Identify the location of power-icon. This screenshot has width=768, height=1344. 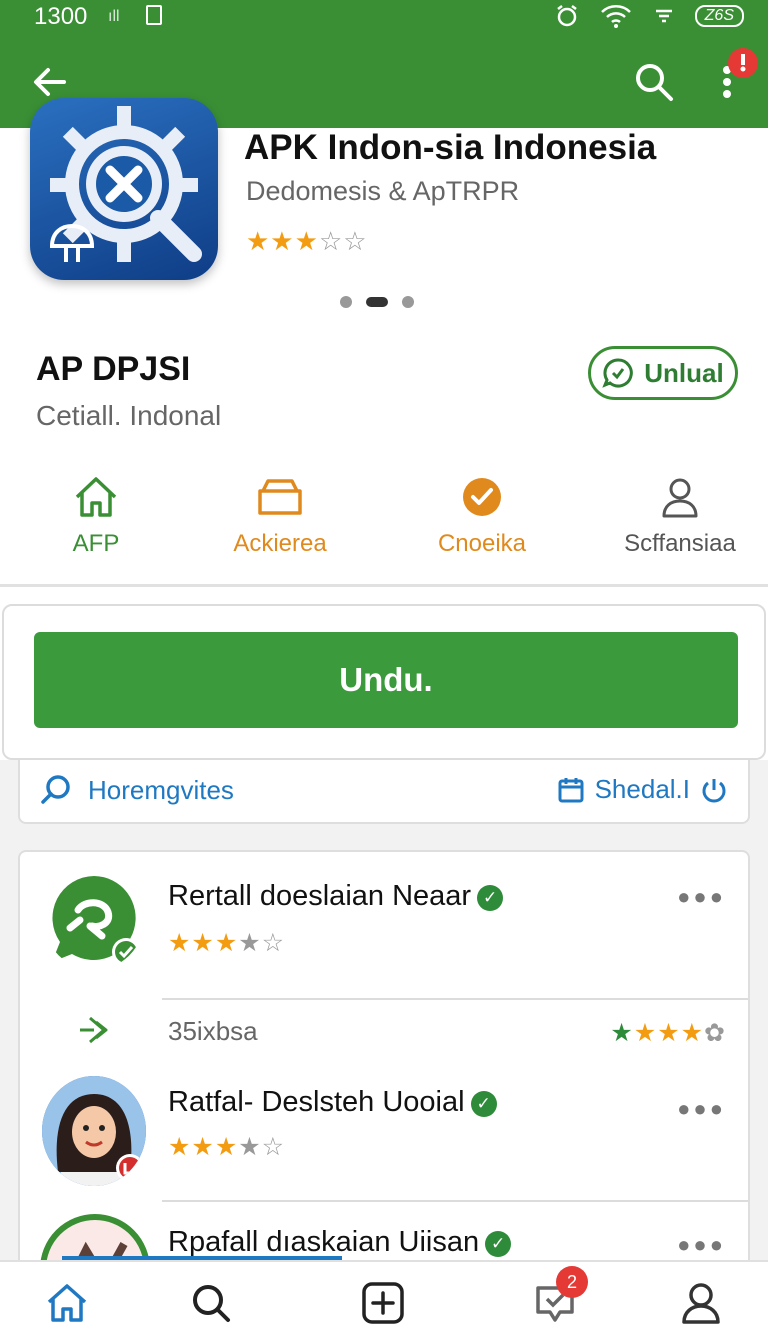
(714, 790).